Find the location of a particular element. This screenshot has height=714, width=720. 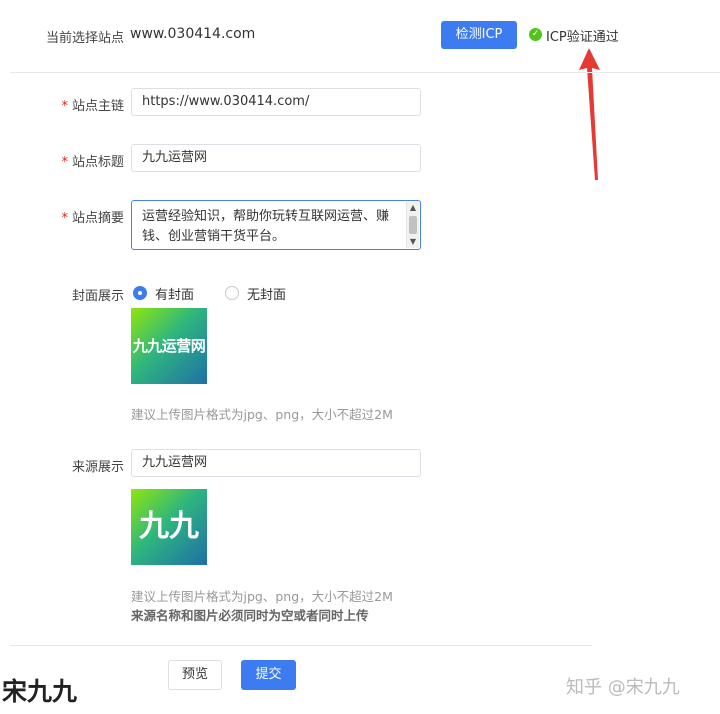

scroll-thumb is located at coordinates (413, 225).